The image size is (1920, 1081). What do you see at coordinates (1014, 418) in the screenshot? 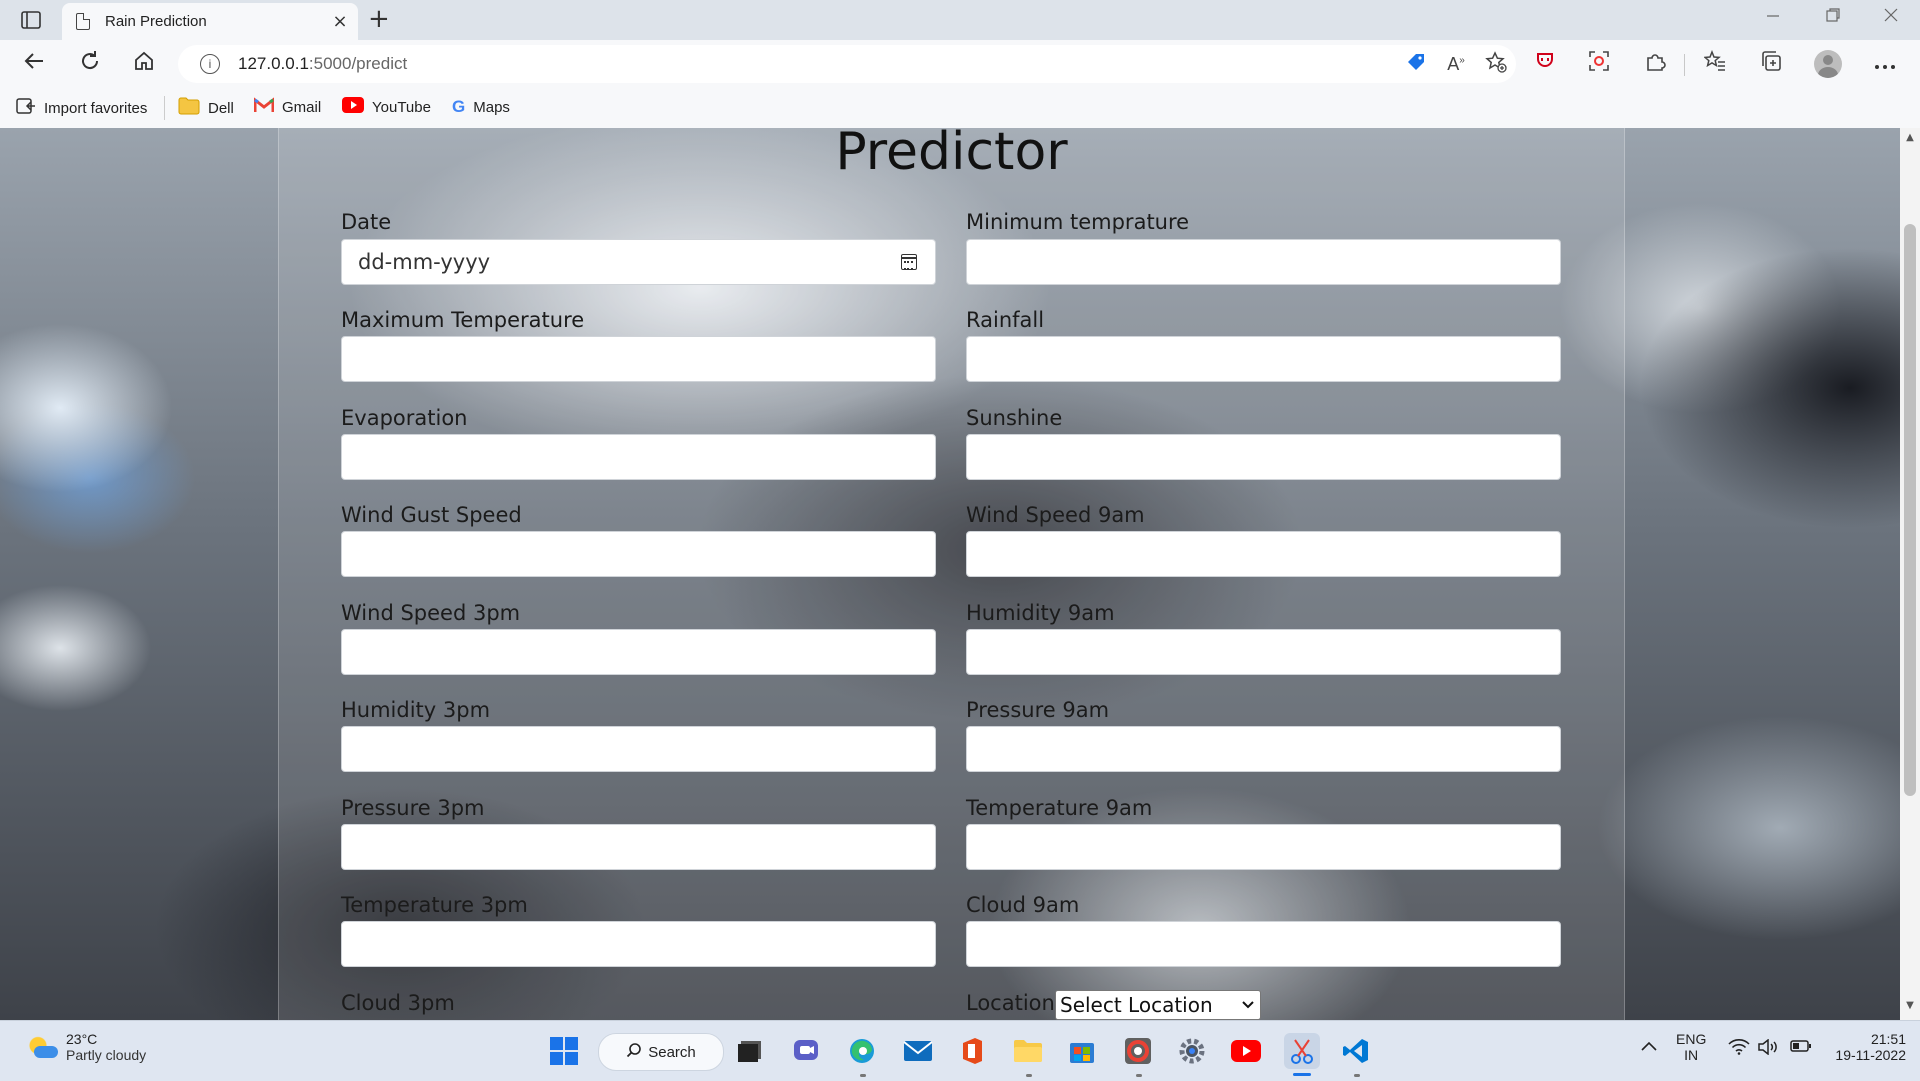
I see `label-sunshine: Sunshine` at bounding box center [1014, 418].